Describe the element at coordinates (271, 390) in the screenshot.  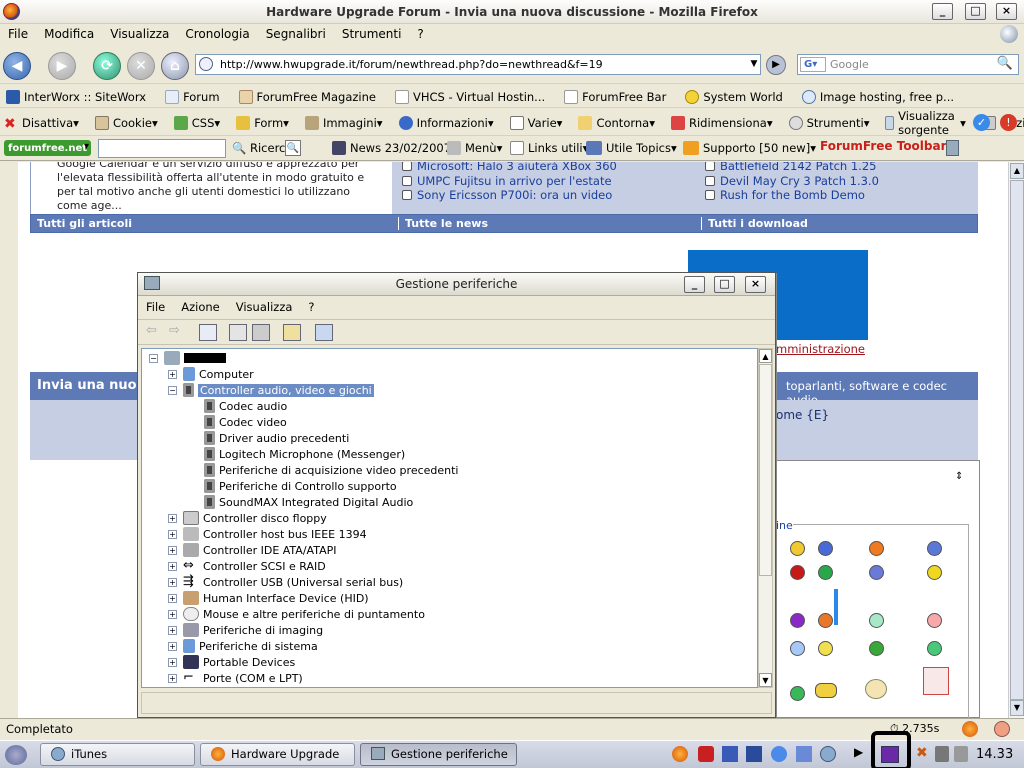
I see `tree-node-audio: − Controller audio, video e giochi` at that location.